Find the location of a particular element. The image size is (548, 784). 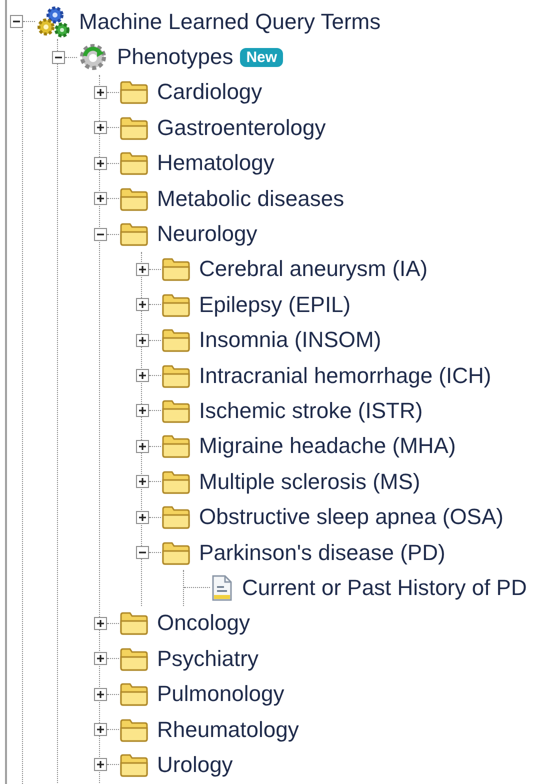

tree-item-label: Neurology is located at coordinates (207, 234).